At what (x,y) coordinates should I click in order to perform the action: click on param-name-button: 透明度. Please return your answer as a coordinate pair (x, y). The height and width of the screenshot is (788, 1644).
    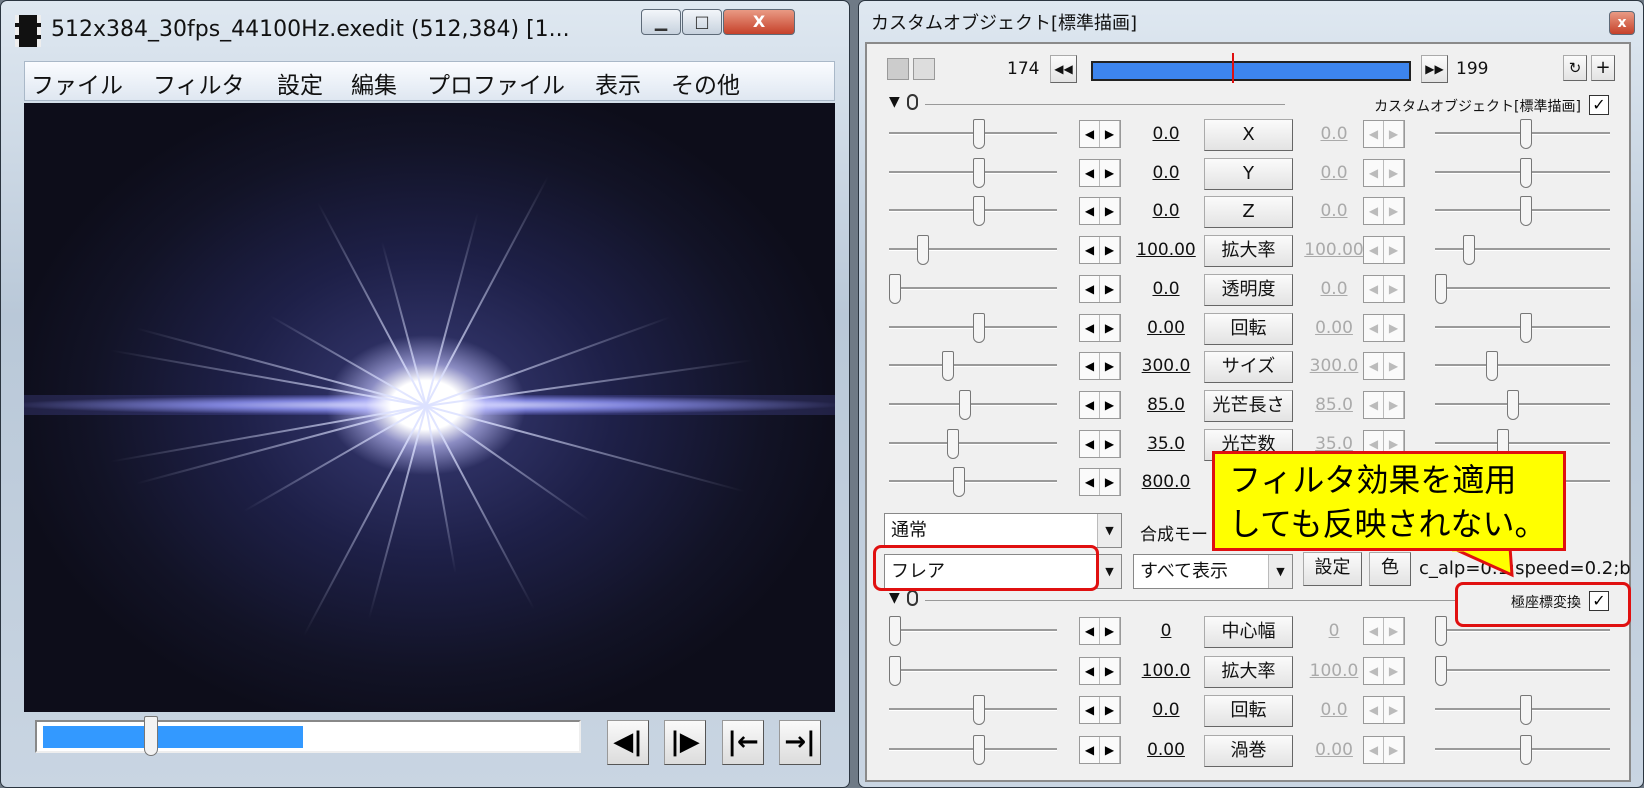
    Looking at the image, I should click on (1248, 289).